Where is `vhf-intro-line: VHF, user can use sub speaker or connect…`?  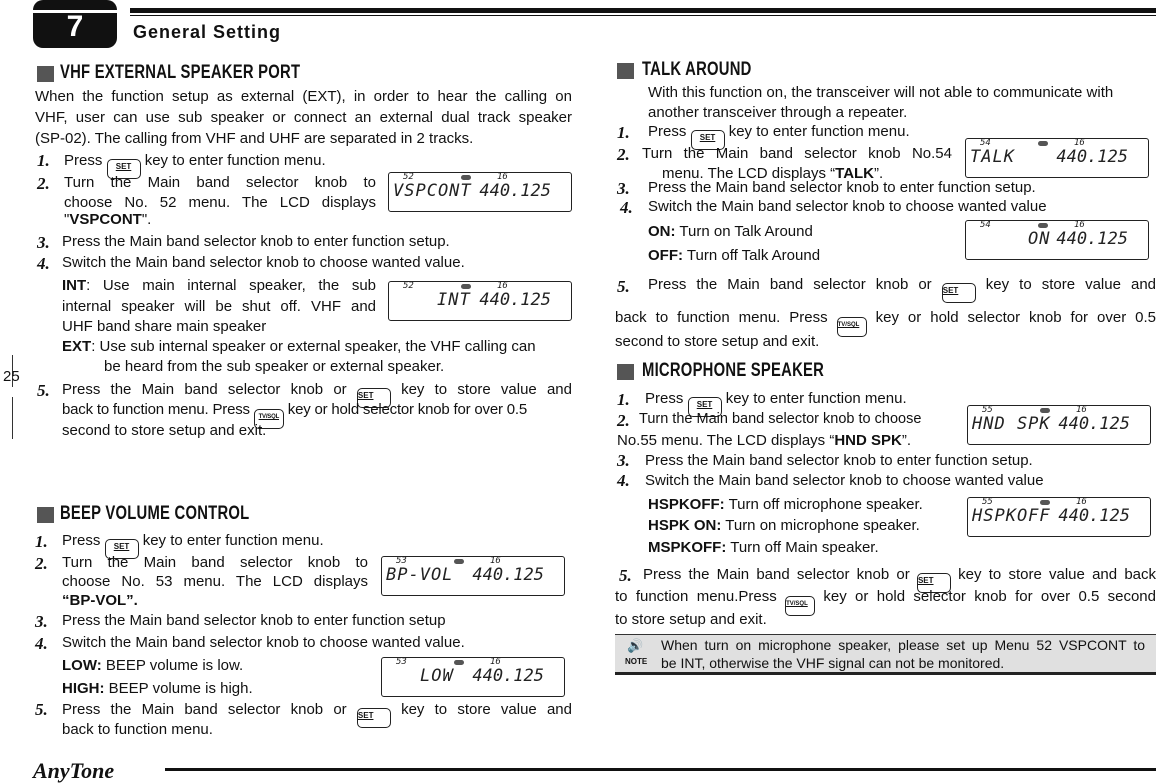
vhf-intro-line: VHF, user can use sub speaker or connect… is located at coordinates (303, 117).